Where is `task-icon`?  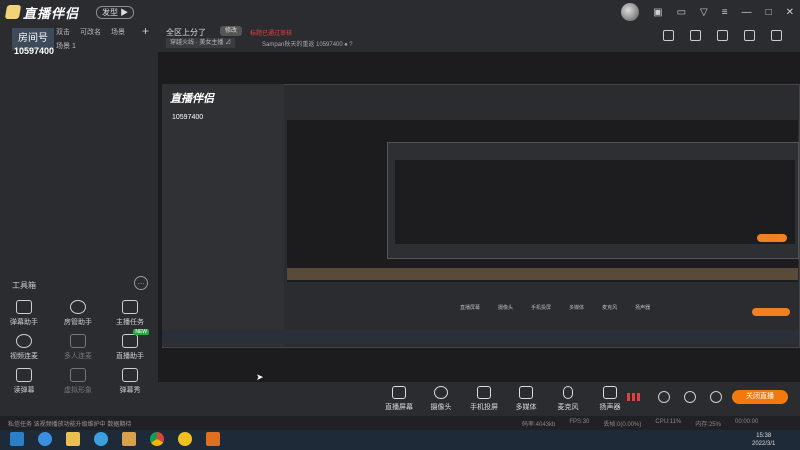 task-icon is located at coordinates (130, 307).